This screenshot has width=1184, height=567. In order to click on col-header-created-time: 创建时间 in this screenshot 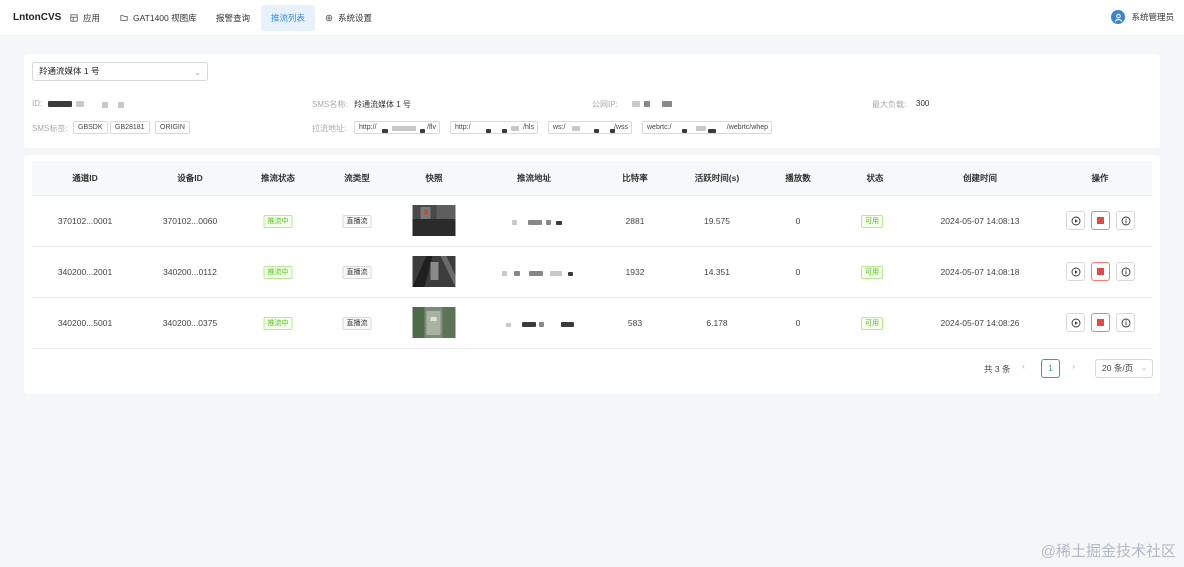, I will do `click(980, 178)`.